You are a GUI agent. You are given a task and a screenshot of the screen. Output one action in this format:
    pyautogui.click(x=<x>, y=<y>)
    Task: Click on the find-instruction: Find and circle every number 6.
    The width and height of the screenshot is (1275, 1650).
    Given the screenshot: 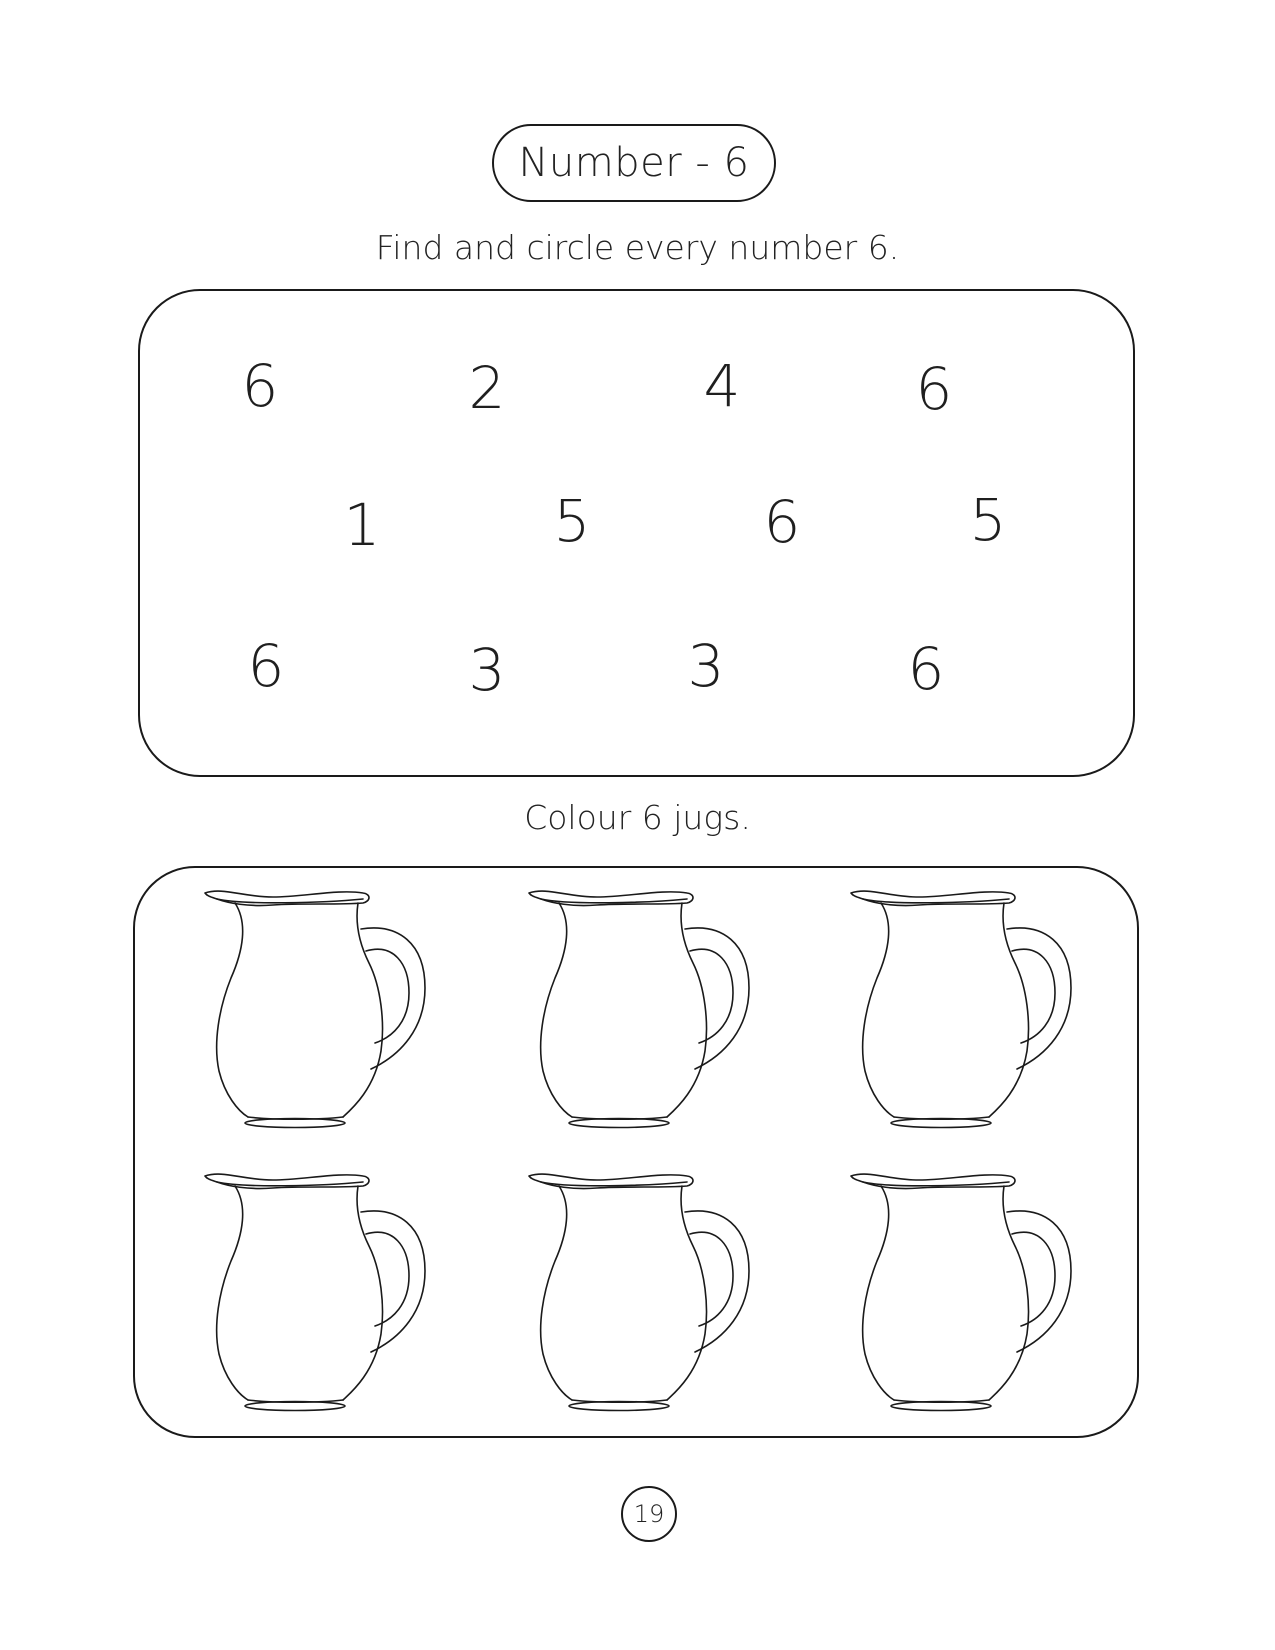 What is the action you would take?
    pyautogui.click(x=637, y=247)
    